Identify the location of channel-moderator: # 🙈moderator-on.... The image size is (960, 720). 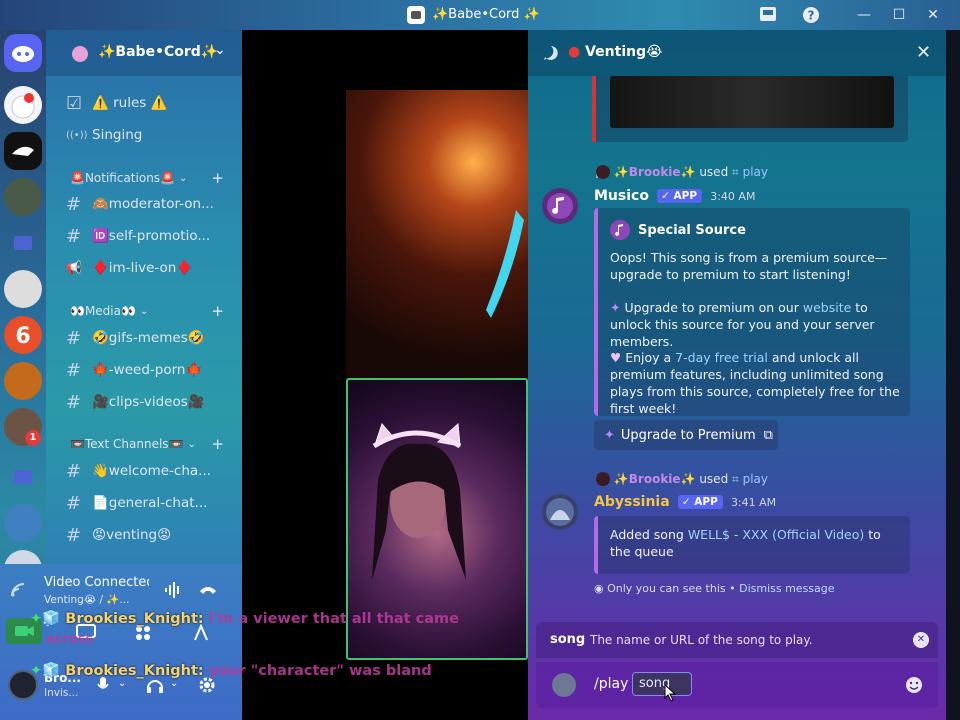
(148, 204).